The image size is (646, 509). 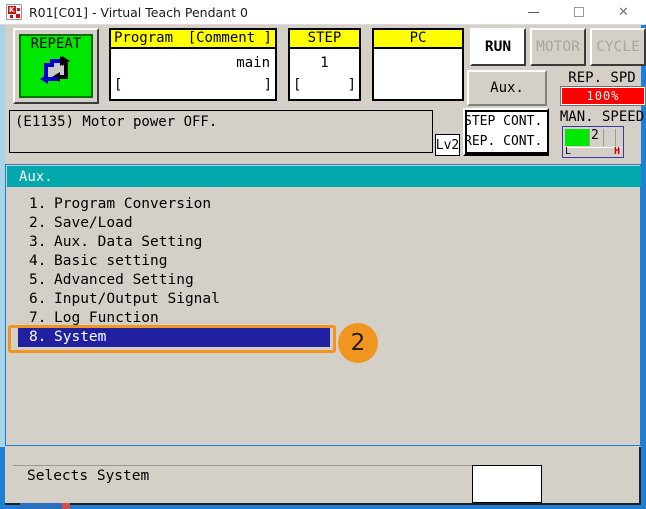 I want to click on menu-item-number: 1., so click(x=38, y=204).